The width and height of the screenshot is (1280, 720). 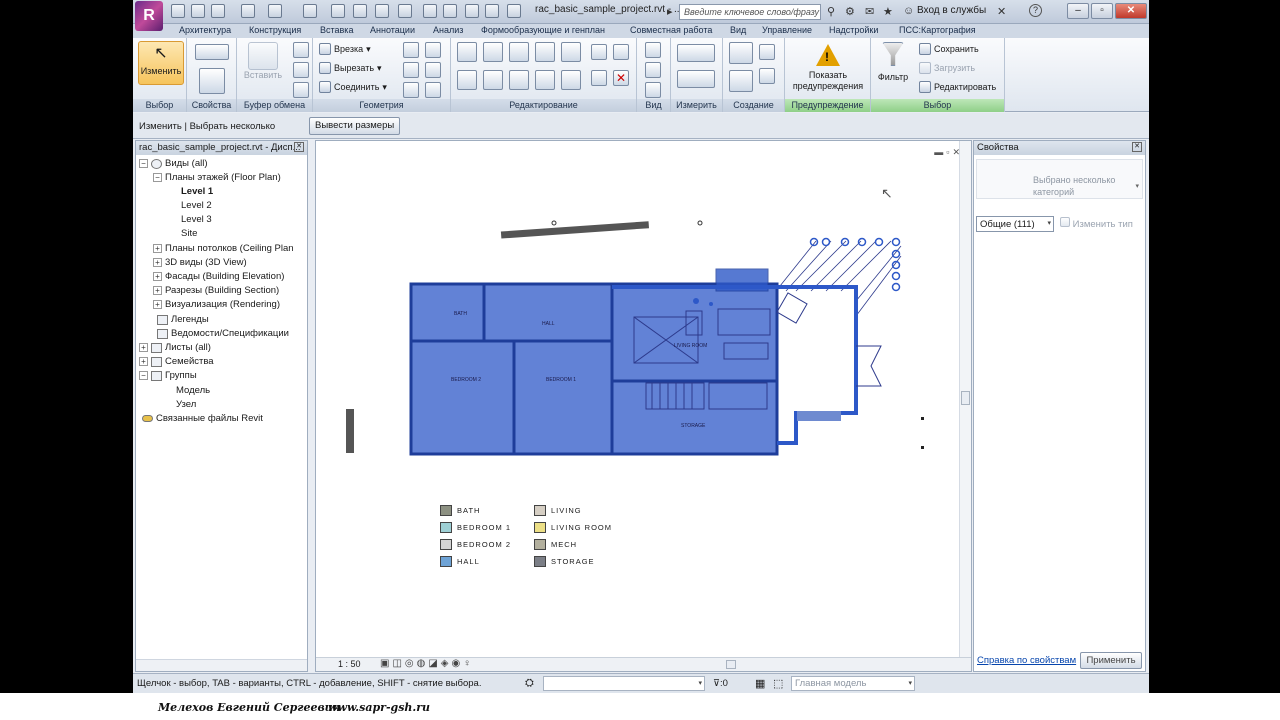 What do you see at coordinates (951, 10) in the screenshot?
I see `sign-in-menu: Вход в службы` at bounding box center [951, 10].